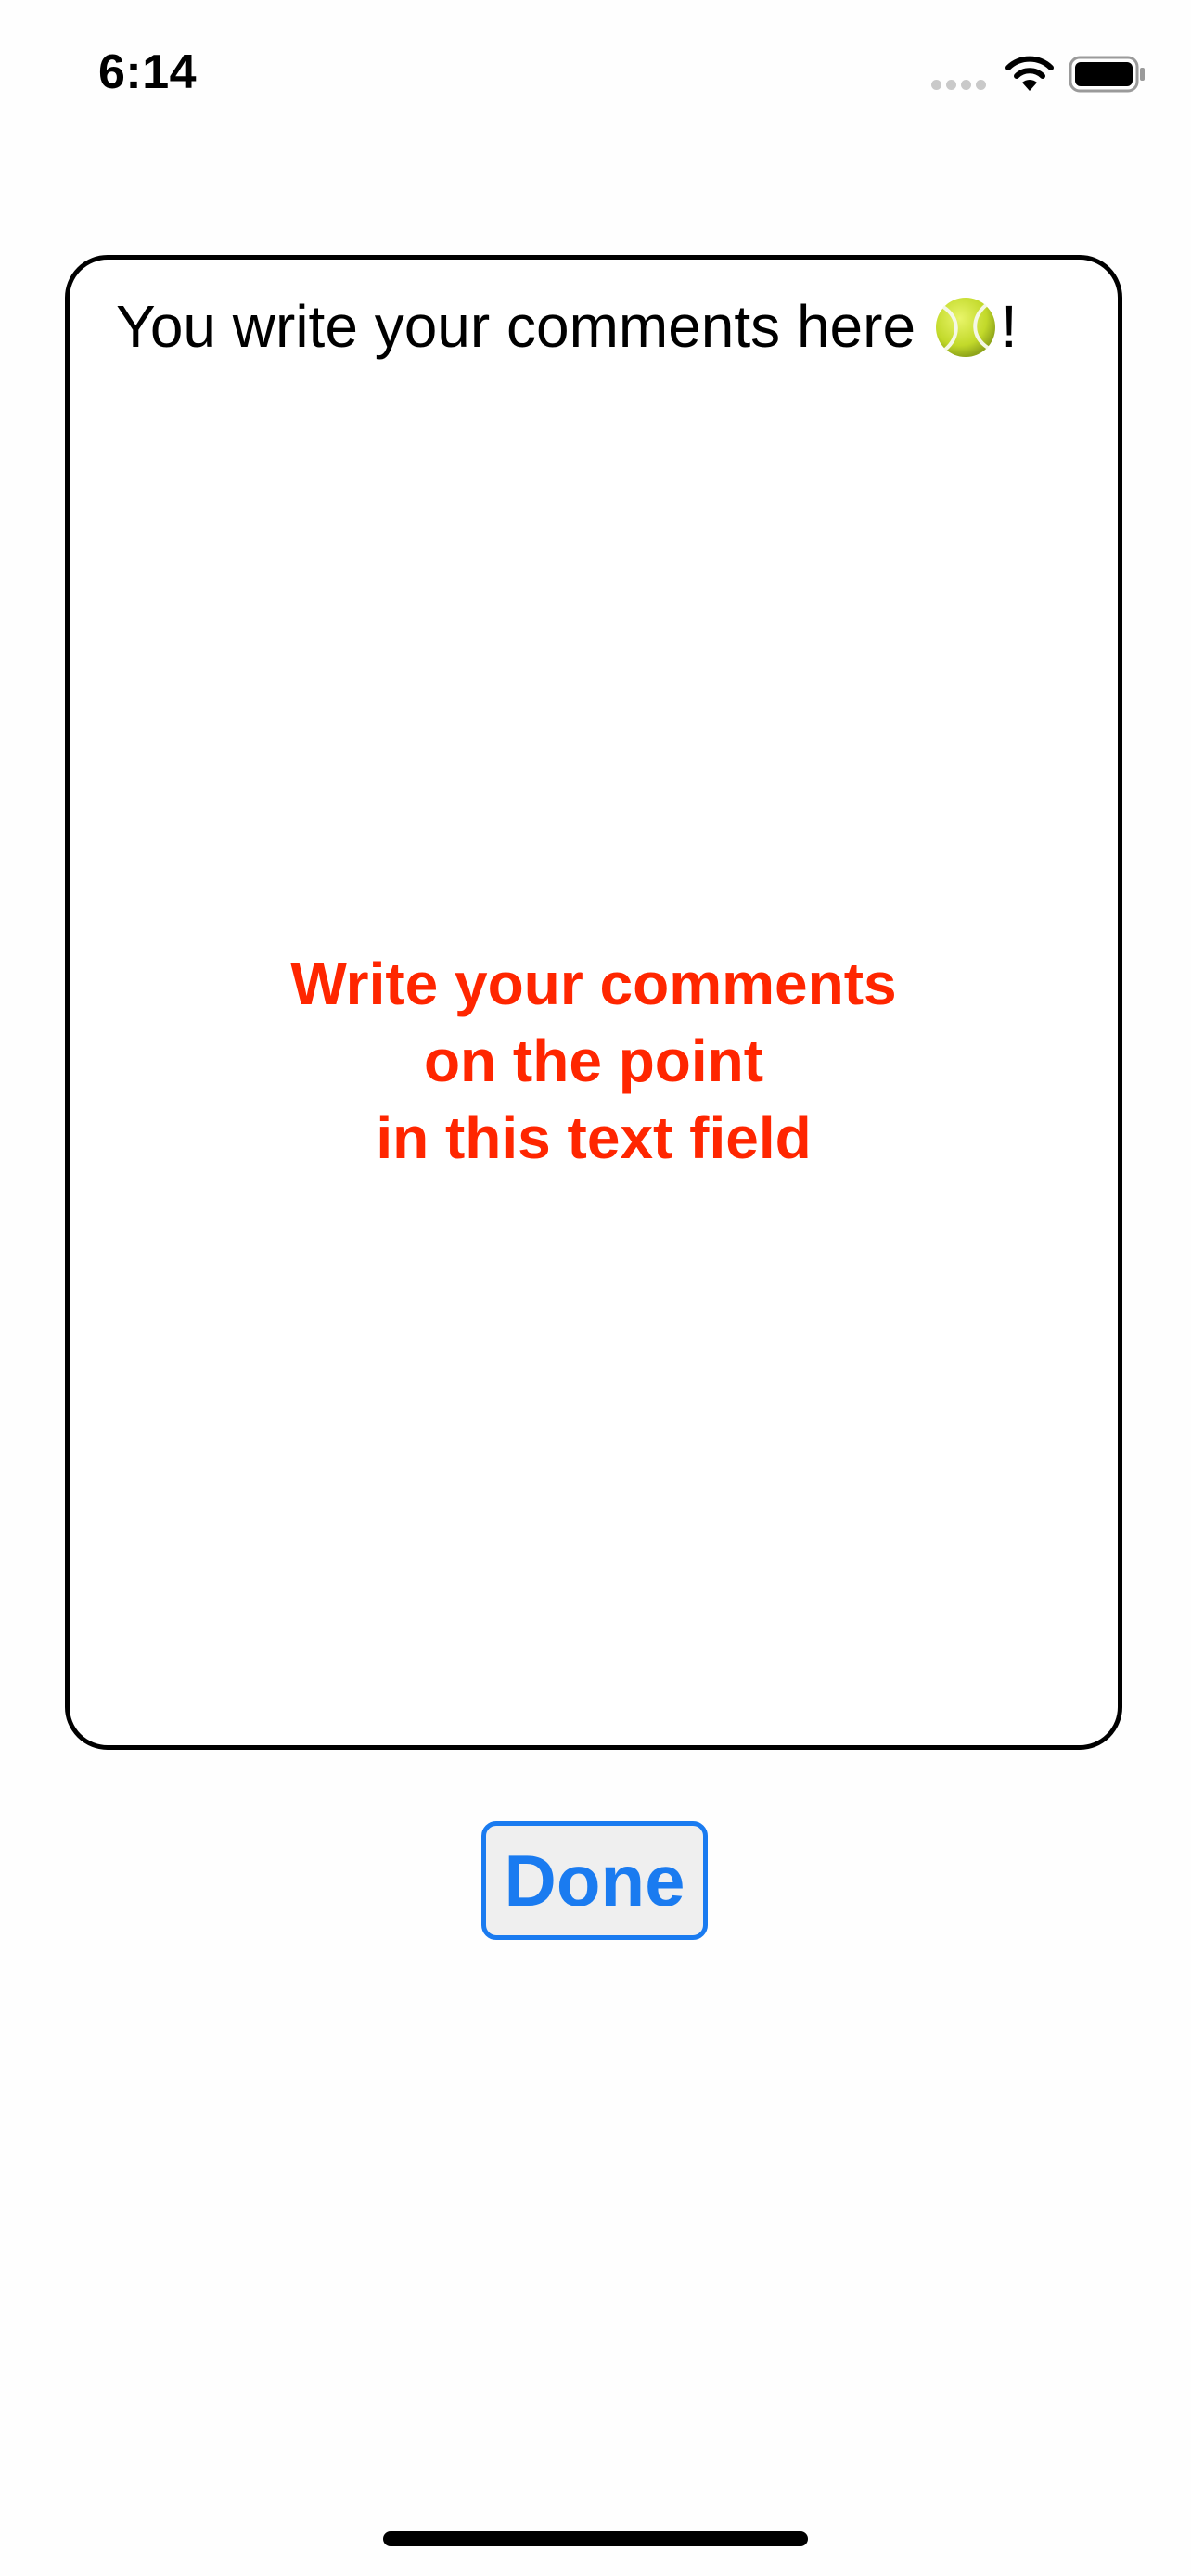  I want to click on tennis-ball-icon, so click(966, 327).